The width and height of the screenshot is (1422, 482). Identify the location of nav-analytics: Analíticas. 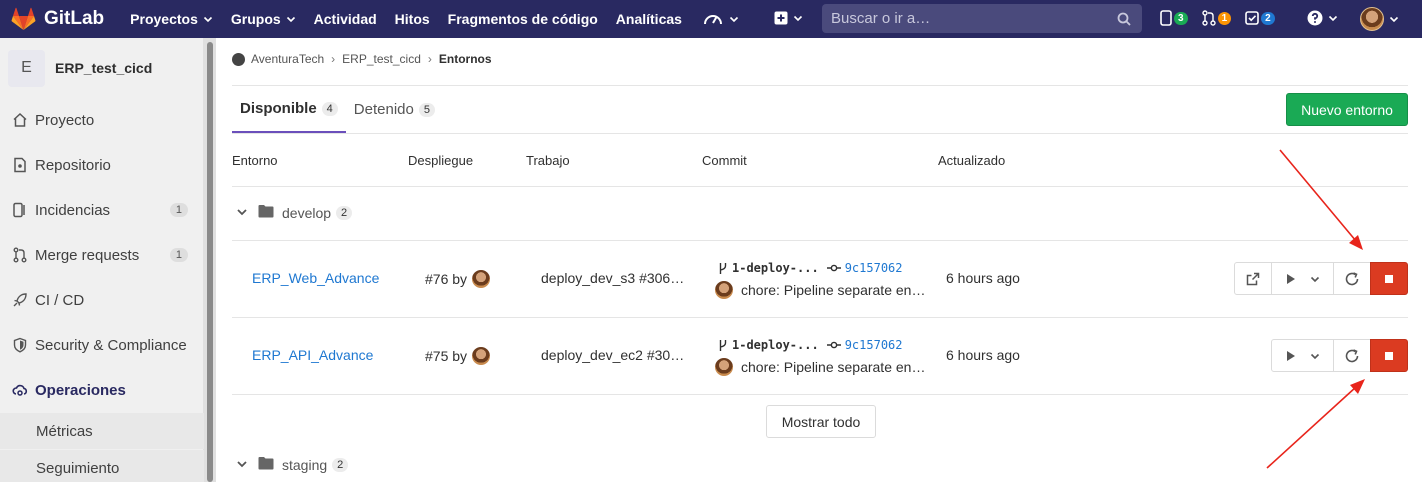
(649, 19).